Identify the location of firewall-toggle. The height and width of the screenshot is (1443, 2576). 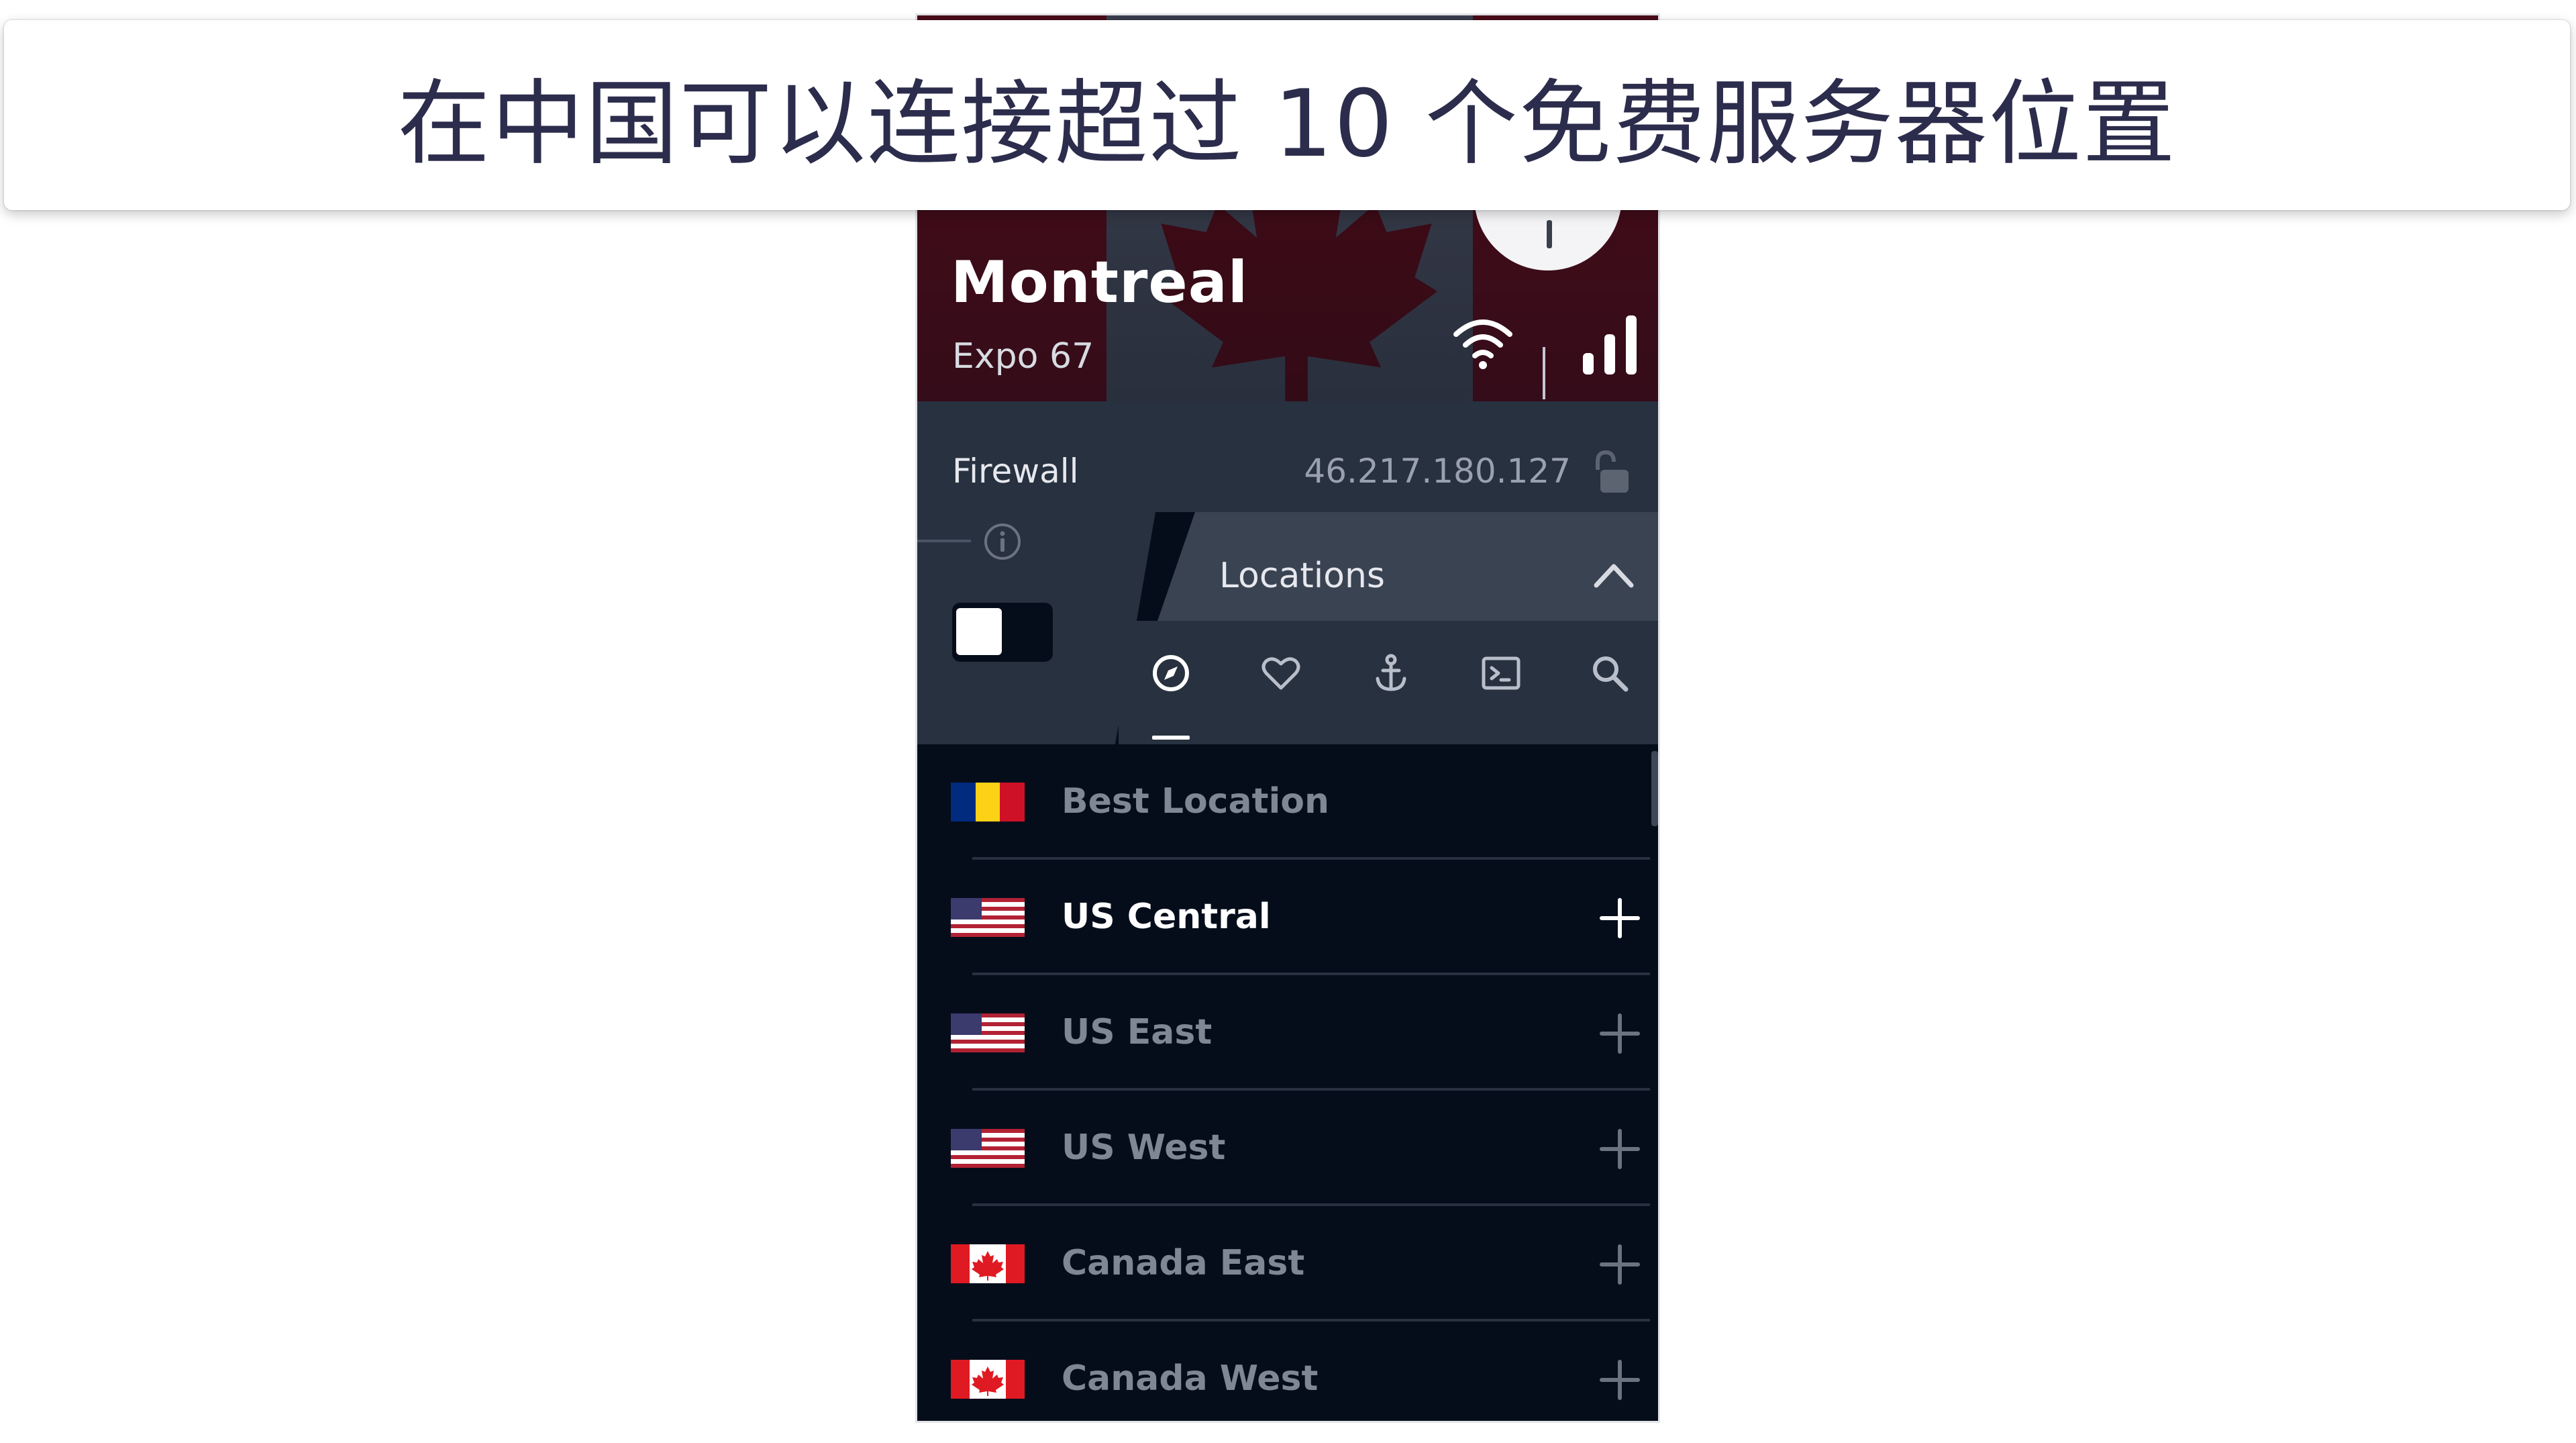
(1002, 632).